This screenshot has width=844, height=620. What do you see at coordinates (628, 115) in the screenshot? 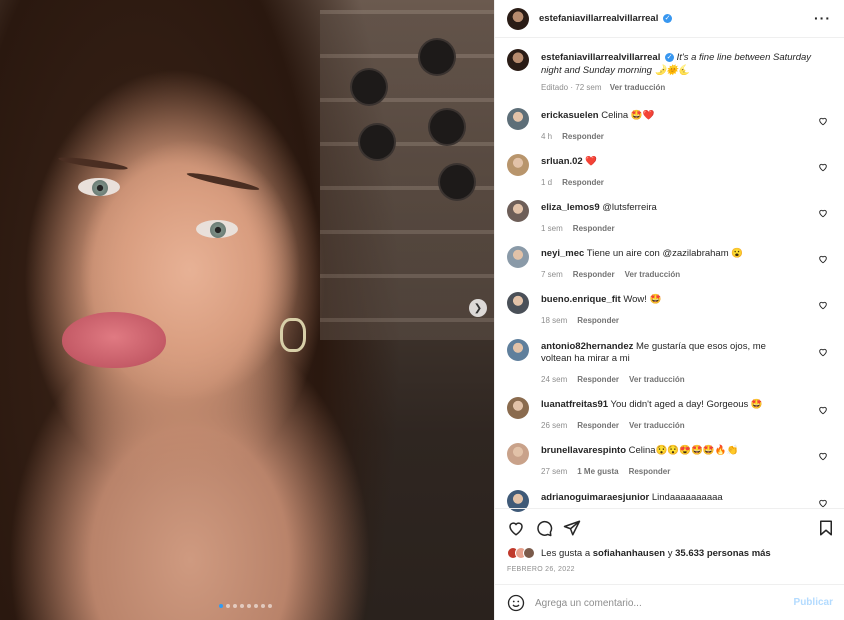
I see `comment-text: Celina 🤩❤️` at bounding box center [628, 115].